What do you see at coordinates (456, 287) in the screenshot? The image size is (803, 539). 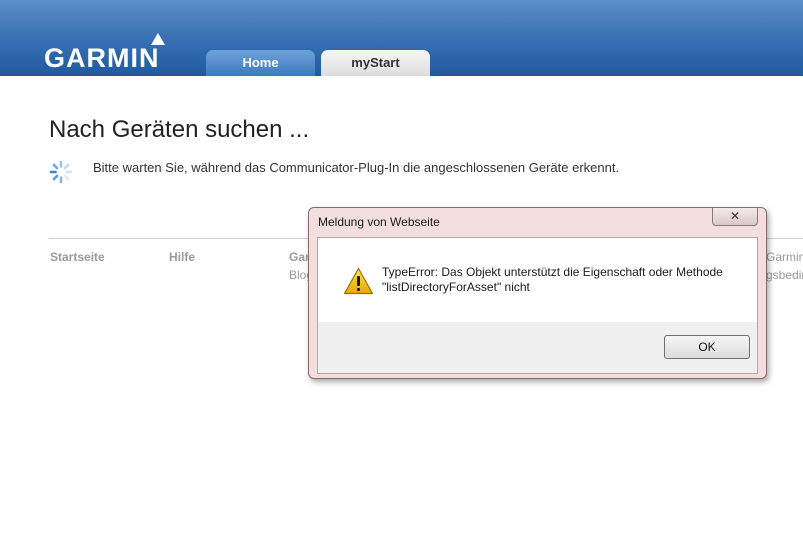 I see `dialog-message-line-2: "listDirectoryForAsset" nicht` at bounding box center [456, 287].